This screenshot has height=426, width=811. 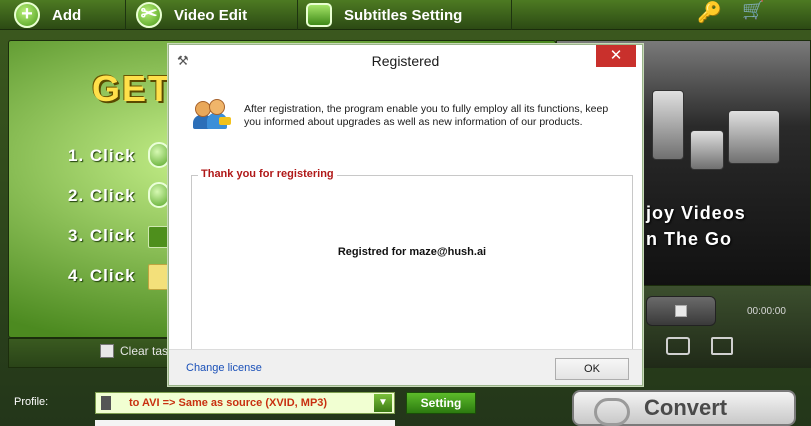 I want to click on setting-button: Setting, so click(x=441, y=403).